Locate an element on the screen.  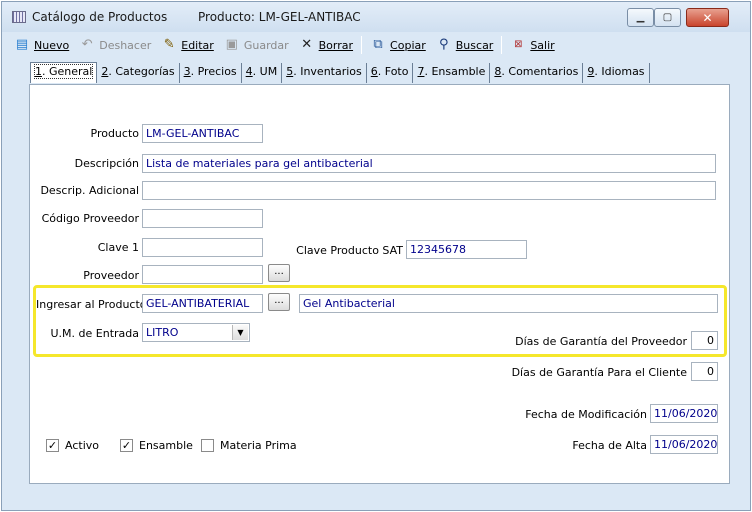
ingresar-label: Ingresar al Producto is located at coordinates (91, 304).